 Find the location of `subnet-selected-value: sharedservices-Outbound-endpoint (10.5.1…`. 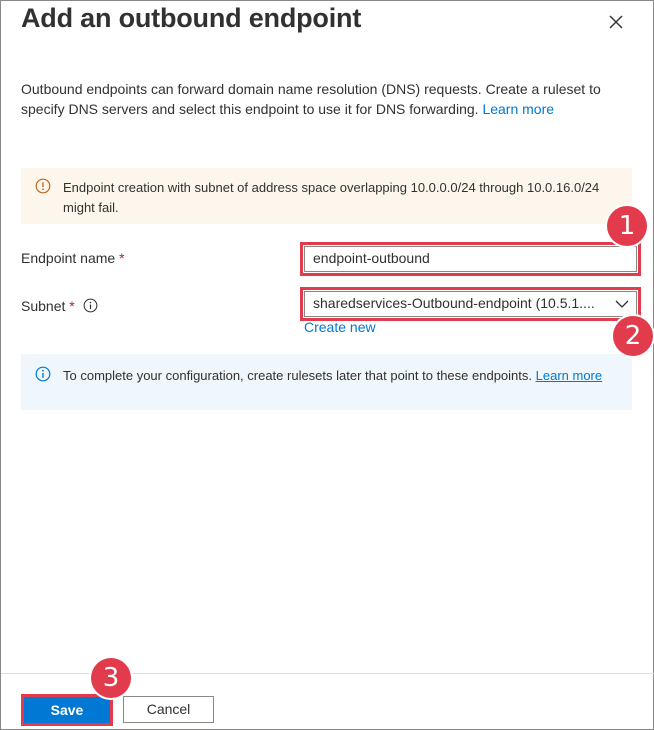

subnet-selected-value: sharedservices-Outbound-endpoint (10.5.1… is located at coordinates (454, 303).